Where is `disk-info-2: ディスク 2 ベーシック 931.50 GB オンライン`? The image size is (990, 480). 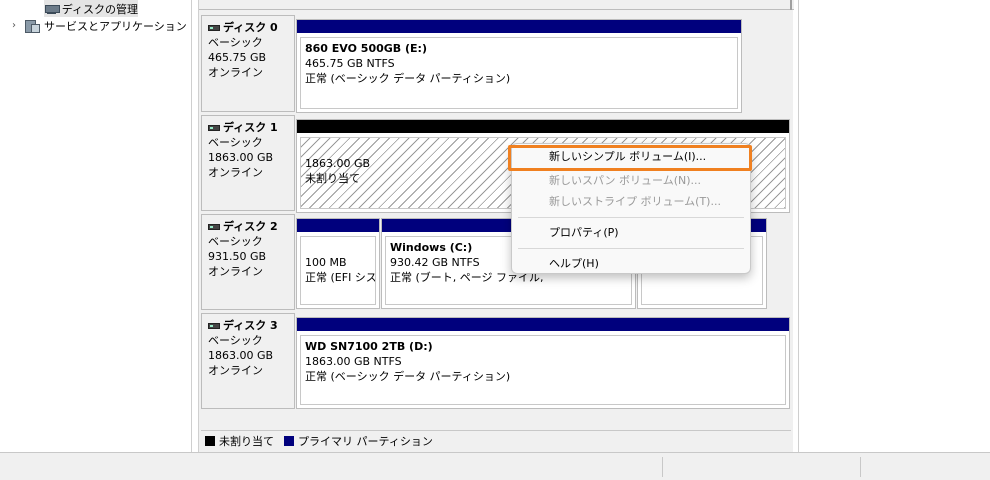 disk-info-2: ディスク 2 ベーシック 931.50 GB オンライン is located at coordinates (248, 262).